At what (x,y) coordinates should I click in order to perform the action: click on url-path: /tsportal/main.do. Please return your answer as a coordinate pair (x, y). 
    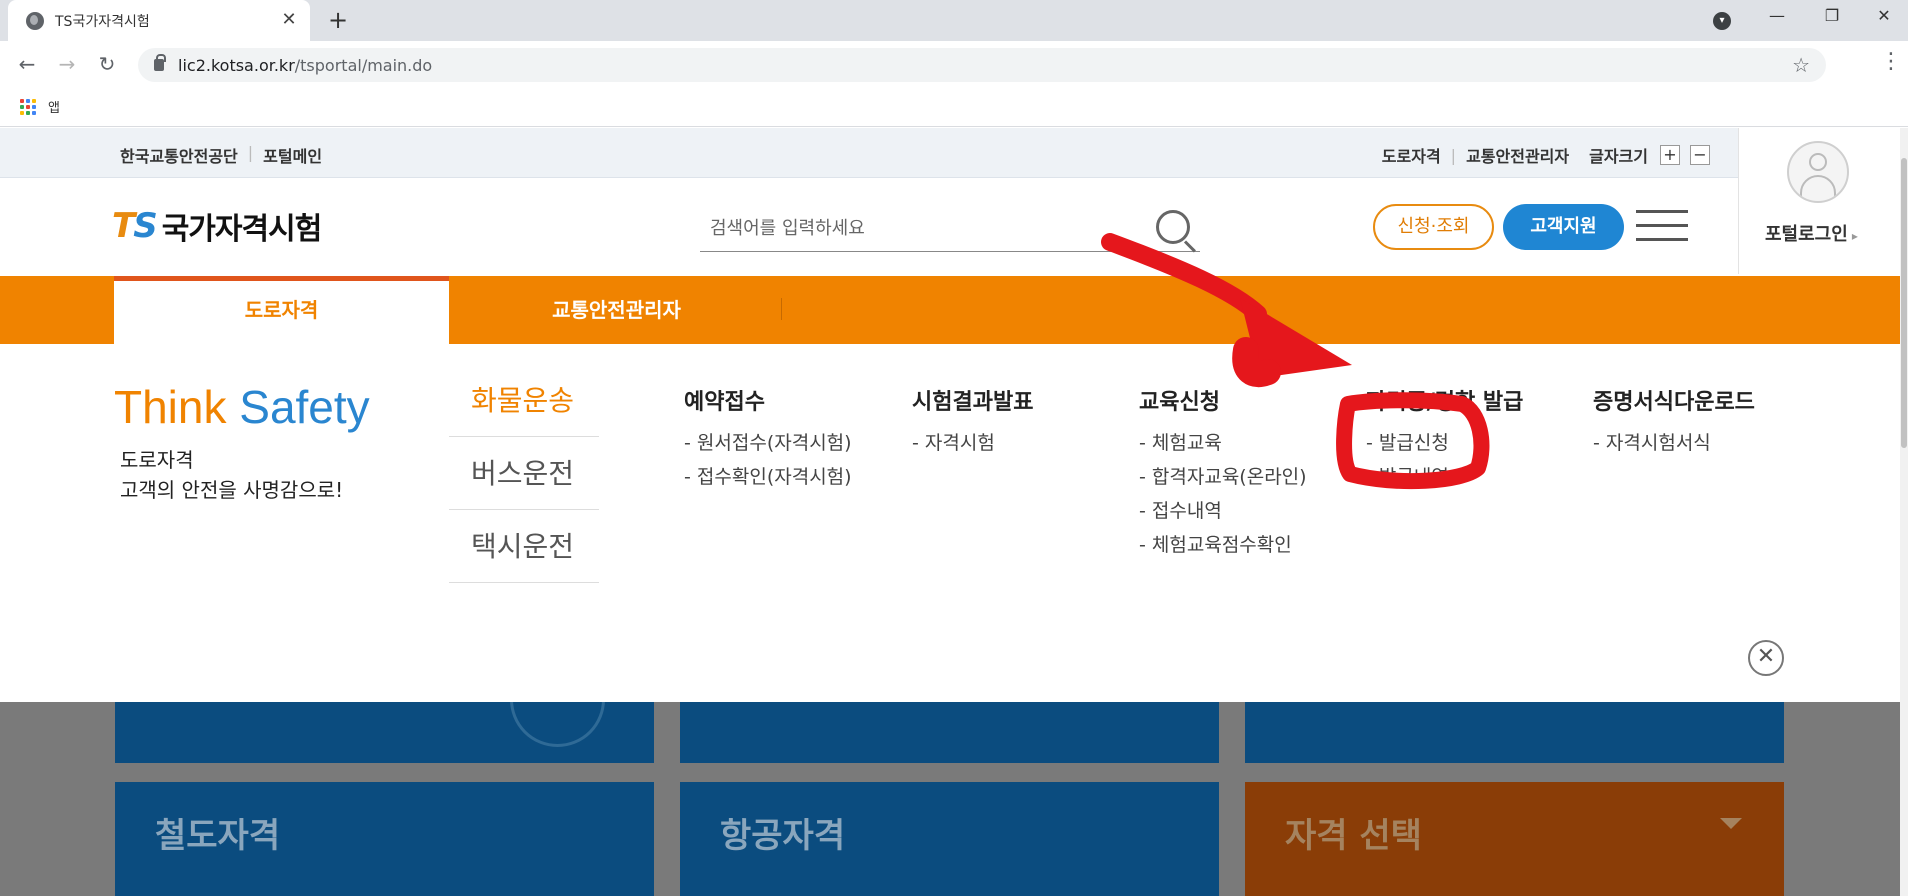
    Looking at the image, I should click on (363, 65).